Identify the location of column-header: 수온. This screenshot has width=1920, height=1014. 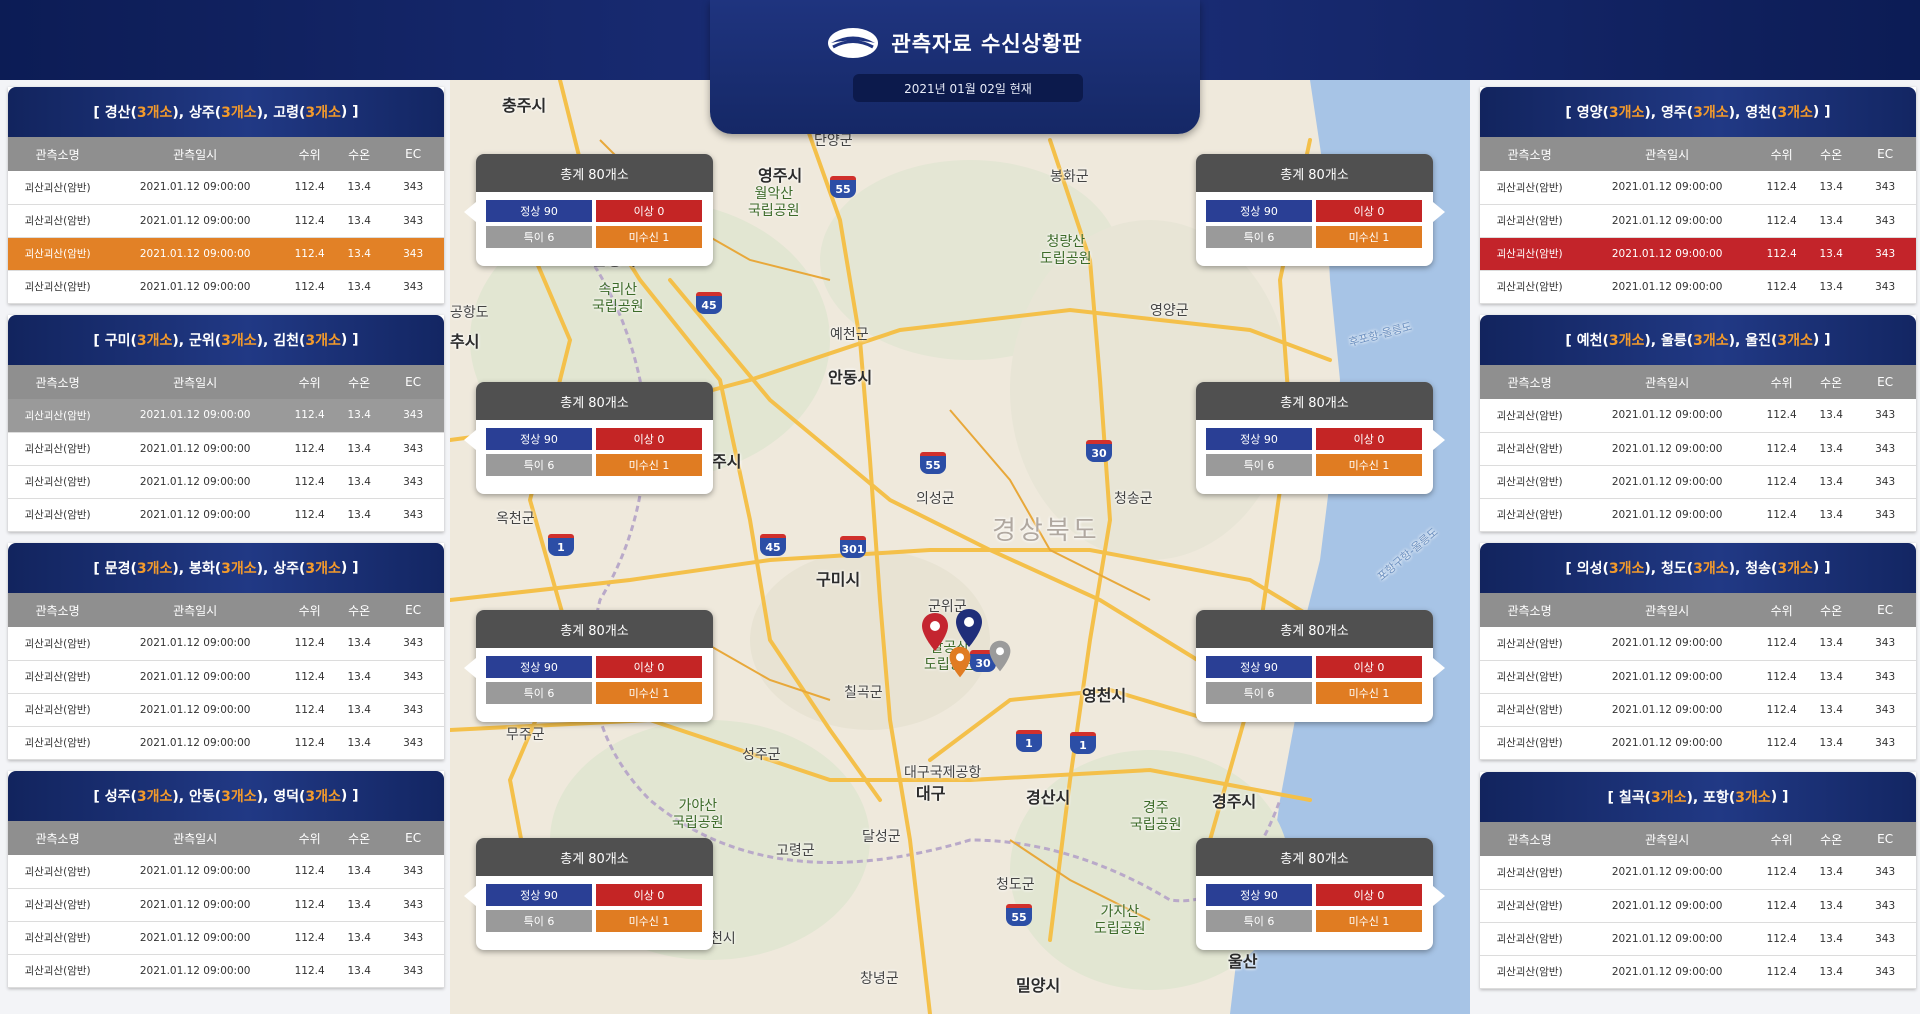
(359, 382).